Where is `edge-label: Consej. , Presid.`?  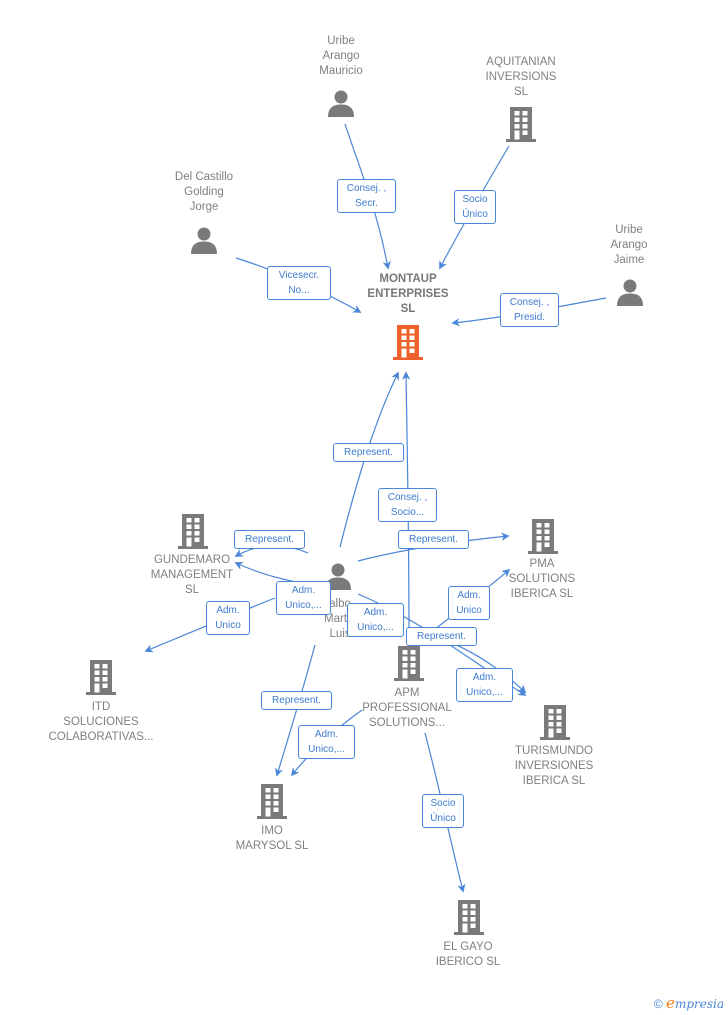
edge-label: Consej. , Presid. is located at coordinates (529, 310).